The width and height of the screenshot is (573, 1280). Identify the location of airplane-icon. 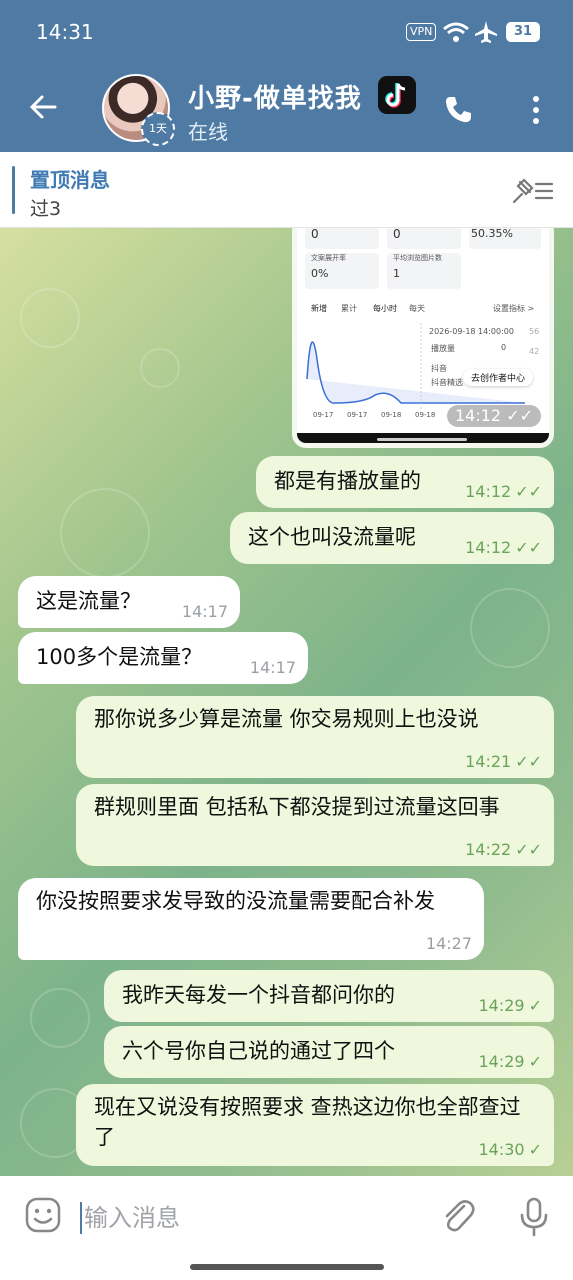
(486, 32).